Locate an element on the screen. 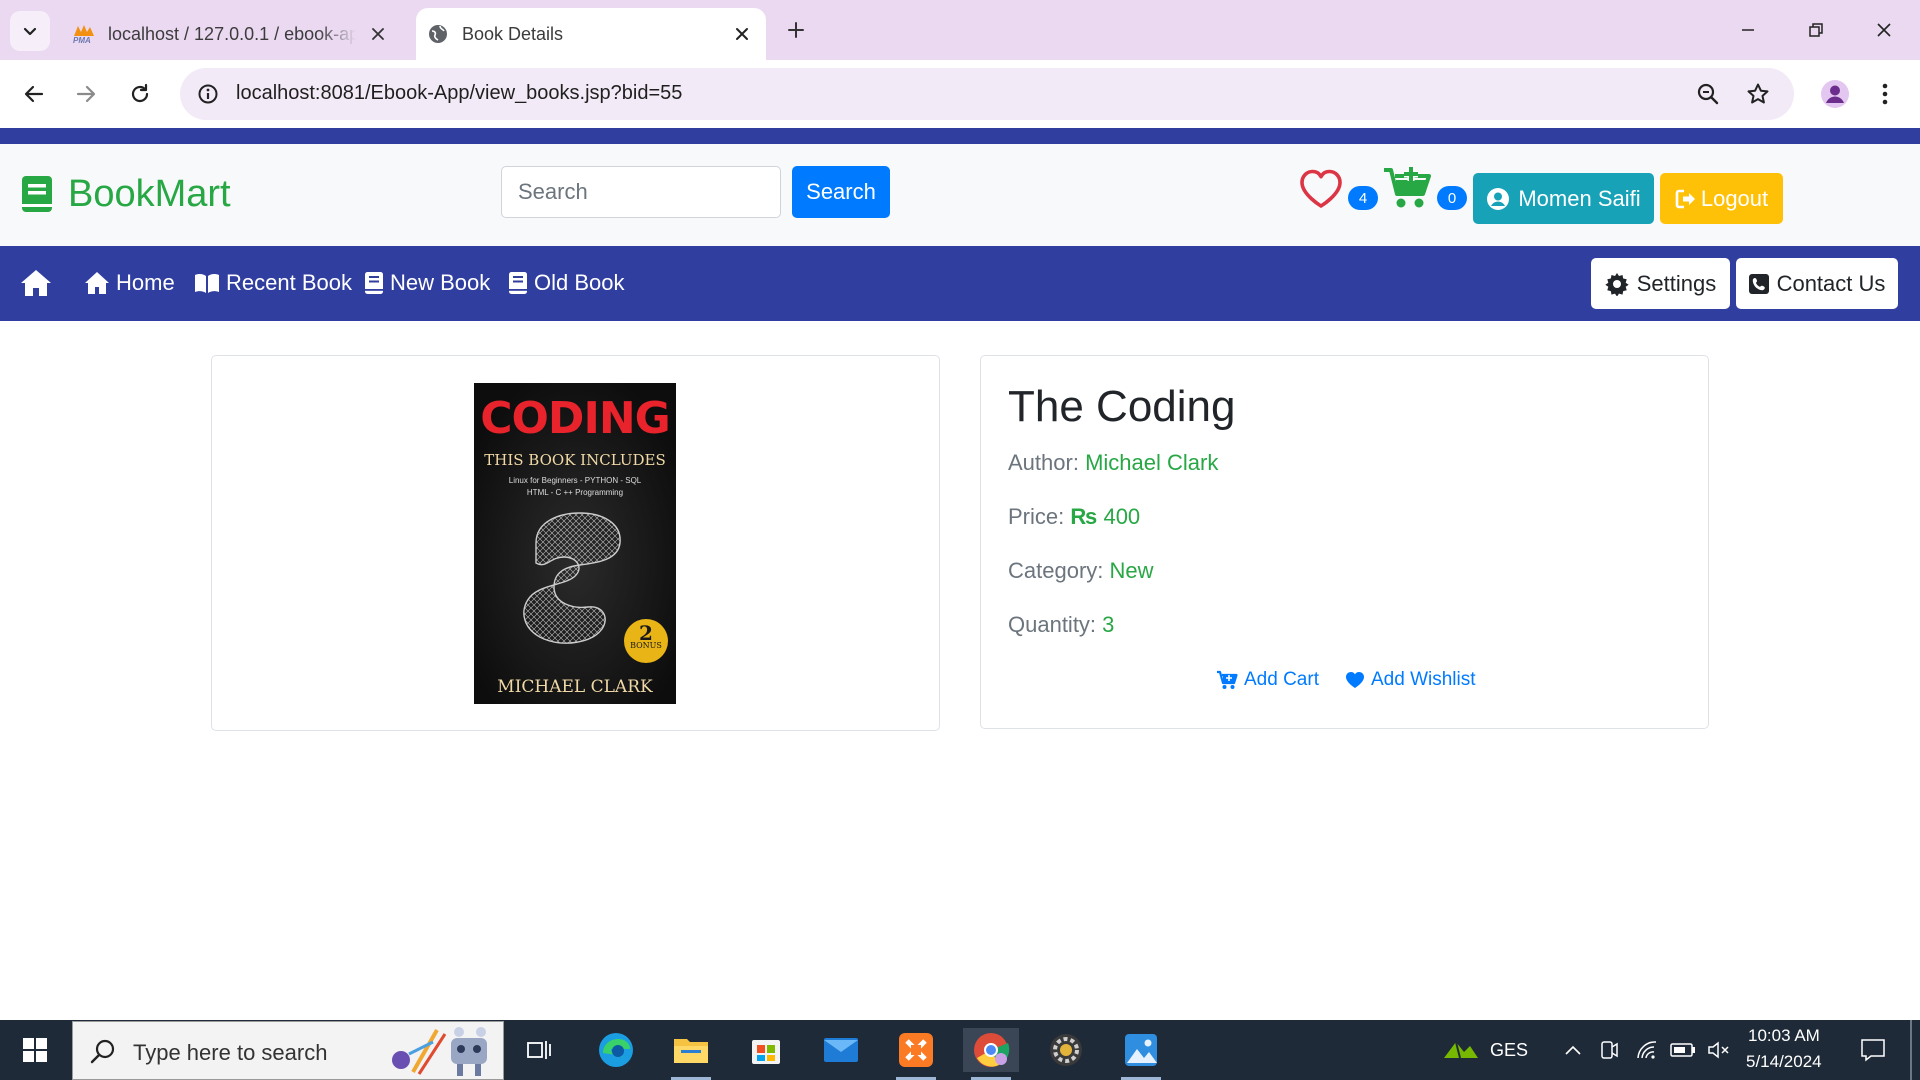  quantity-value: 3 is located at coordinates (1108, 624).